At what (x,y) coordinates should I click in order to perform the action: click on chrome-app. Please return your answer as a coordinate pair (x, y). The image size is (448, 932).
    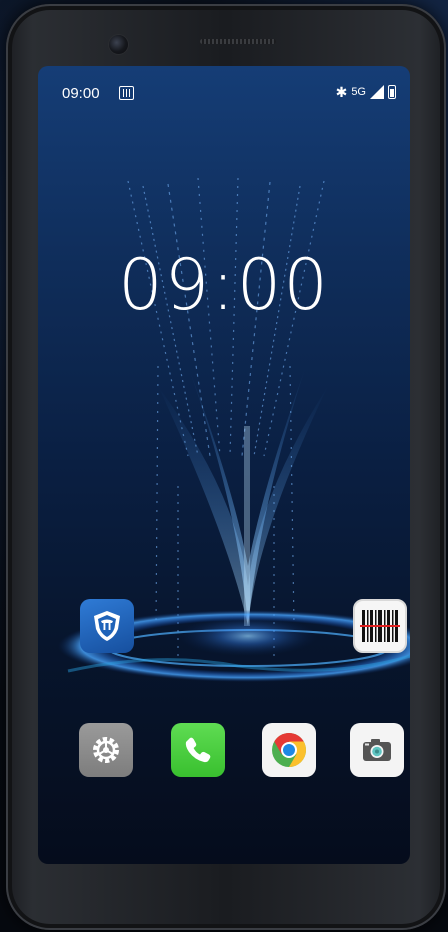
    Looking at the image, I should click on (289, 750).